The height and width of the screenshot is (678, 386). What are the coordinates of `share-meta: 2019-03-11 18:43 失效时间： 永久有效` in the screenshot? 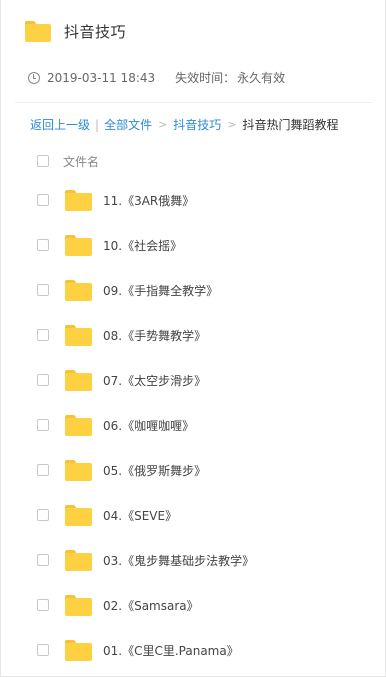 It's located at (156, 77).